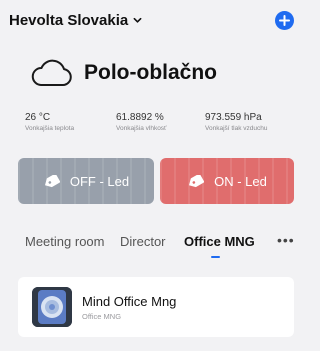  I want to click on add-button, so click(284, 20).